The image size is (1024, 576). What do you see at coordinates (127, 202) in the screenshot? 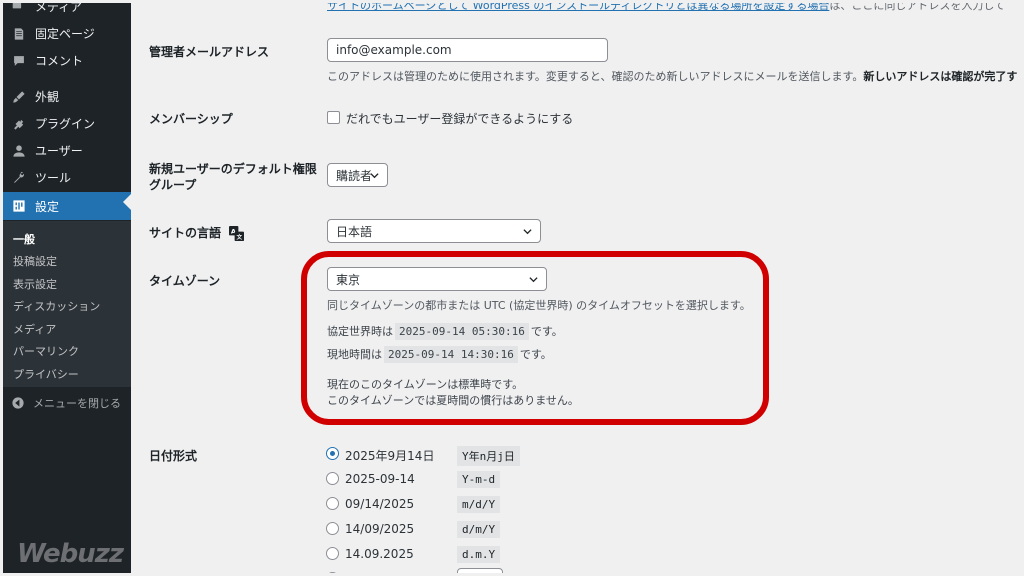
I see `active-menu-arrow` at bounding box center [127, 202].